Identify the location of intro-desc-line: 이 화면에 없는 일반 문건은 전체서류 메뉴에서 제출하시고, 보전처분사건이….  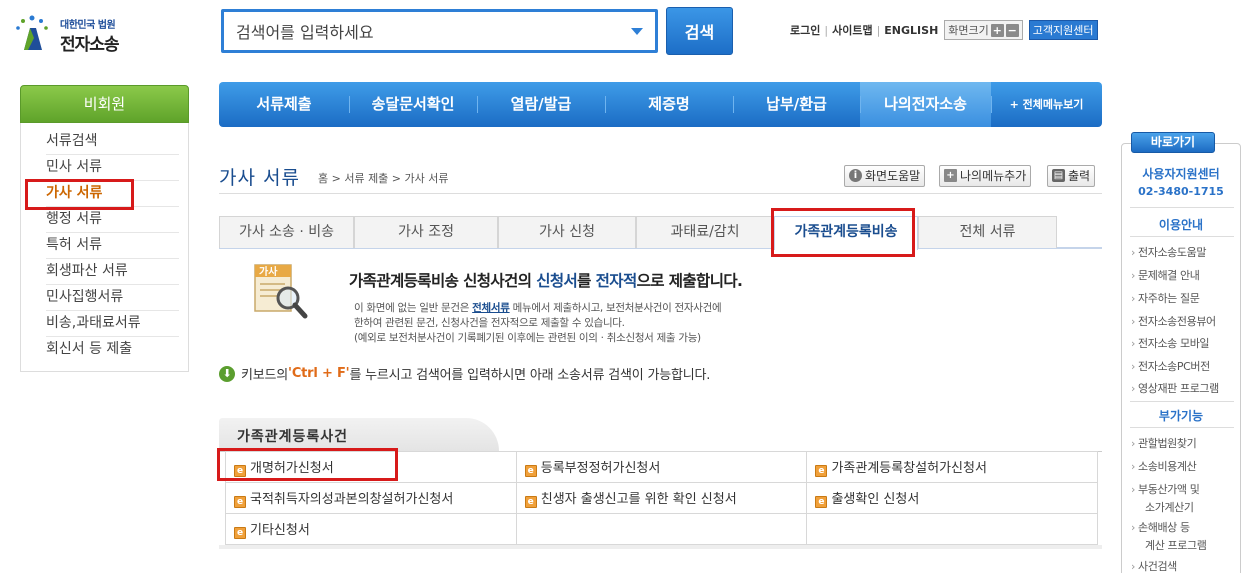
(538, 308).